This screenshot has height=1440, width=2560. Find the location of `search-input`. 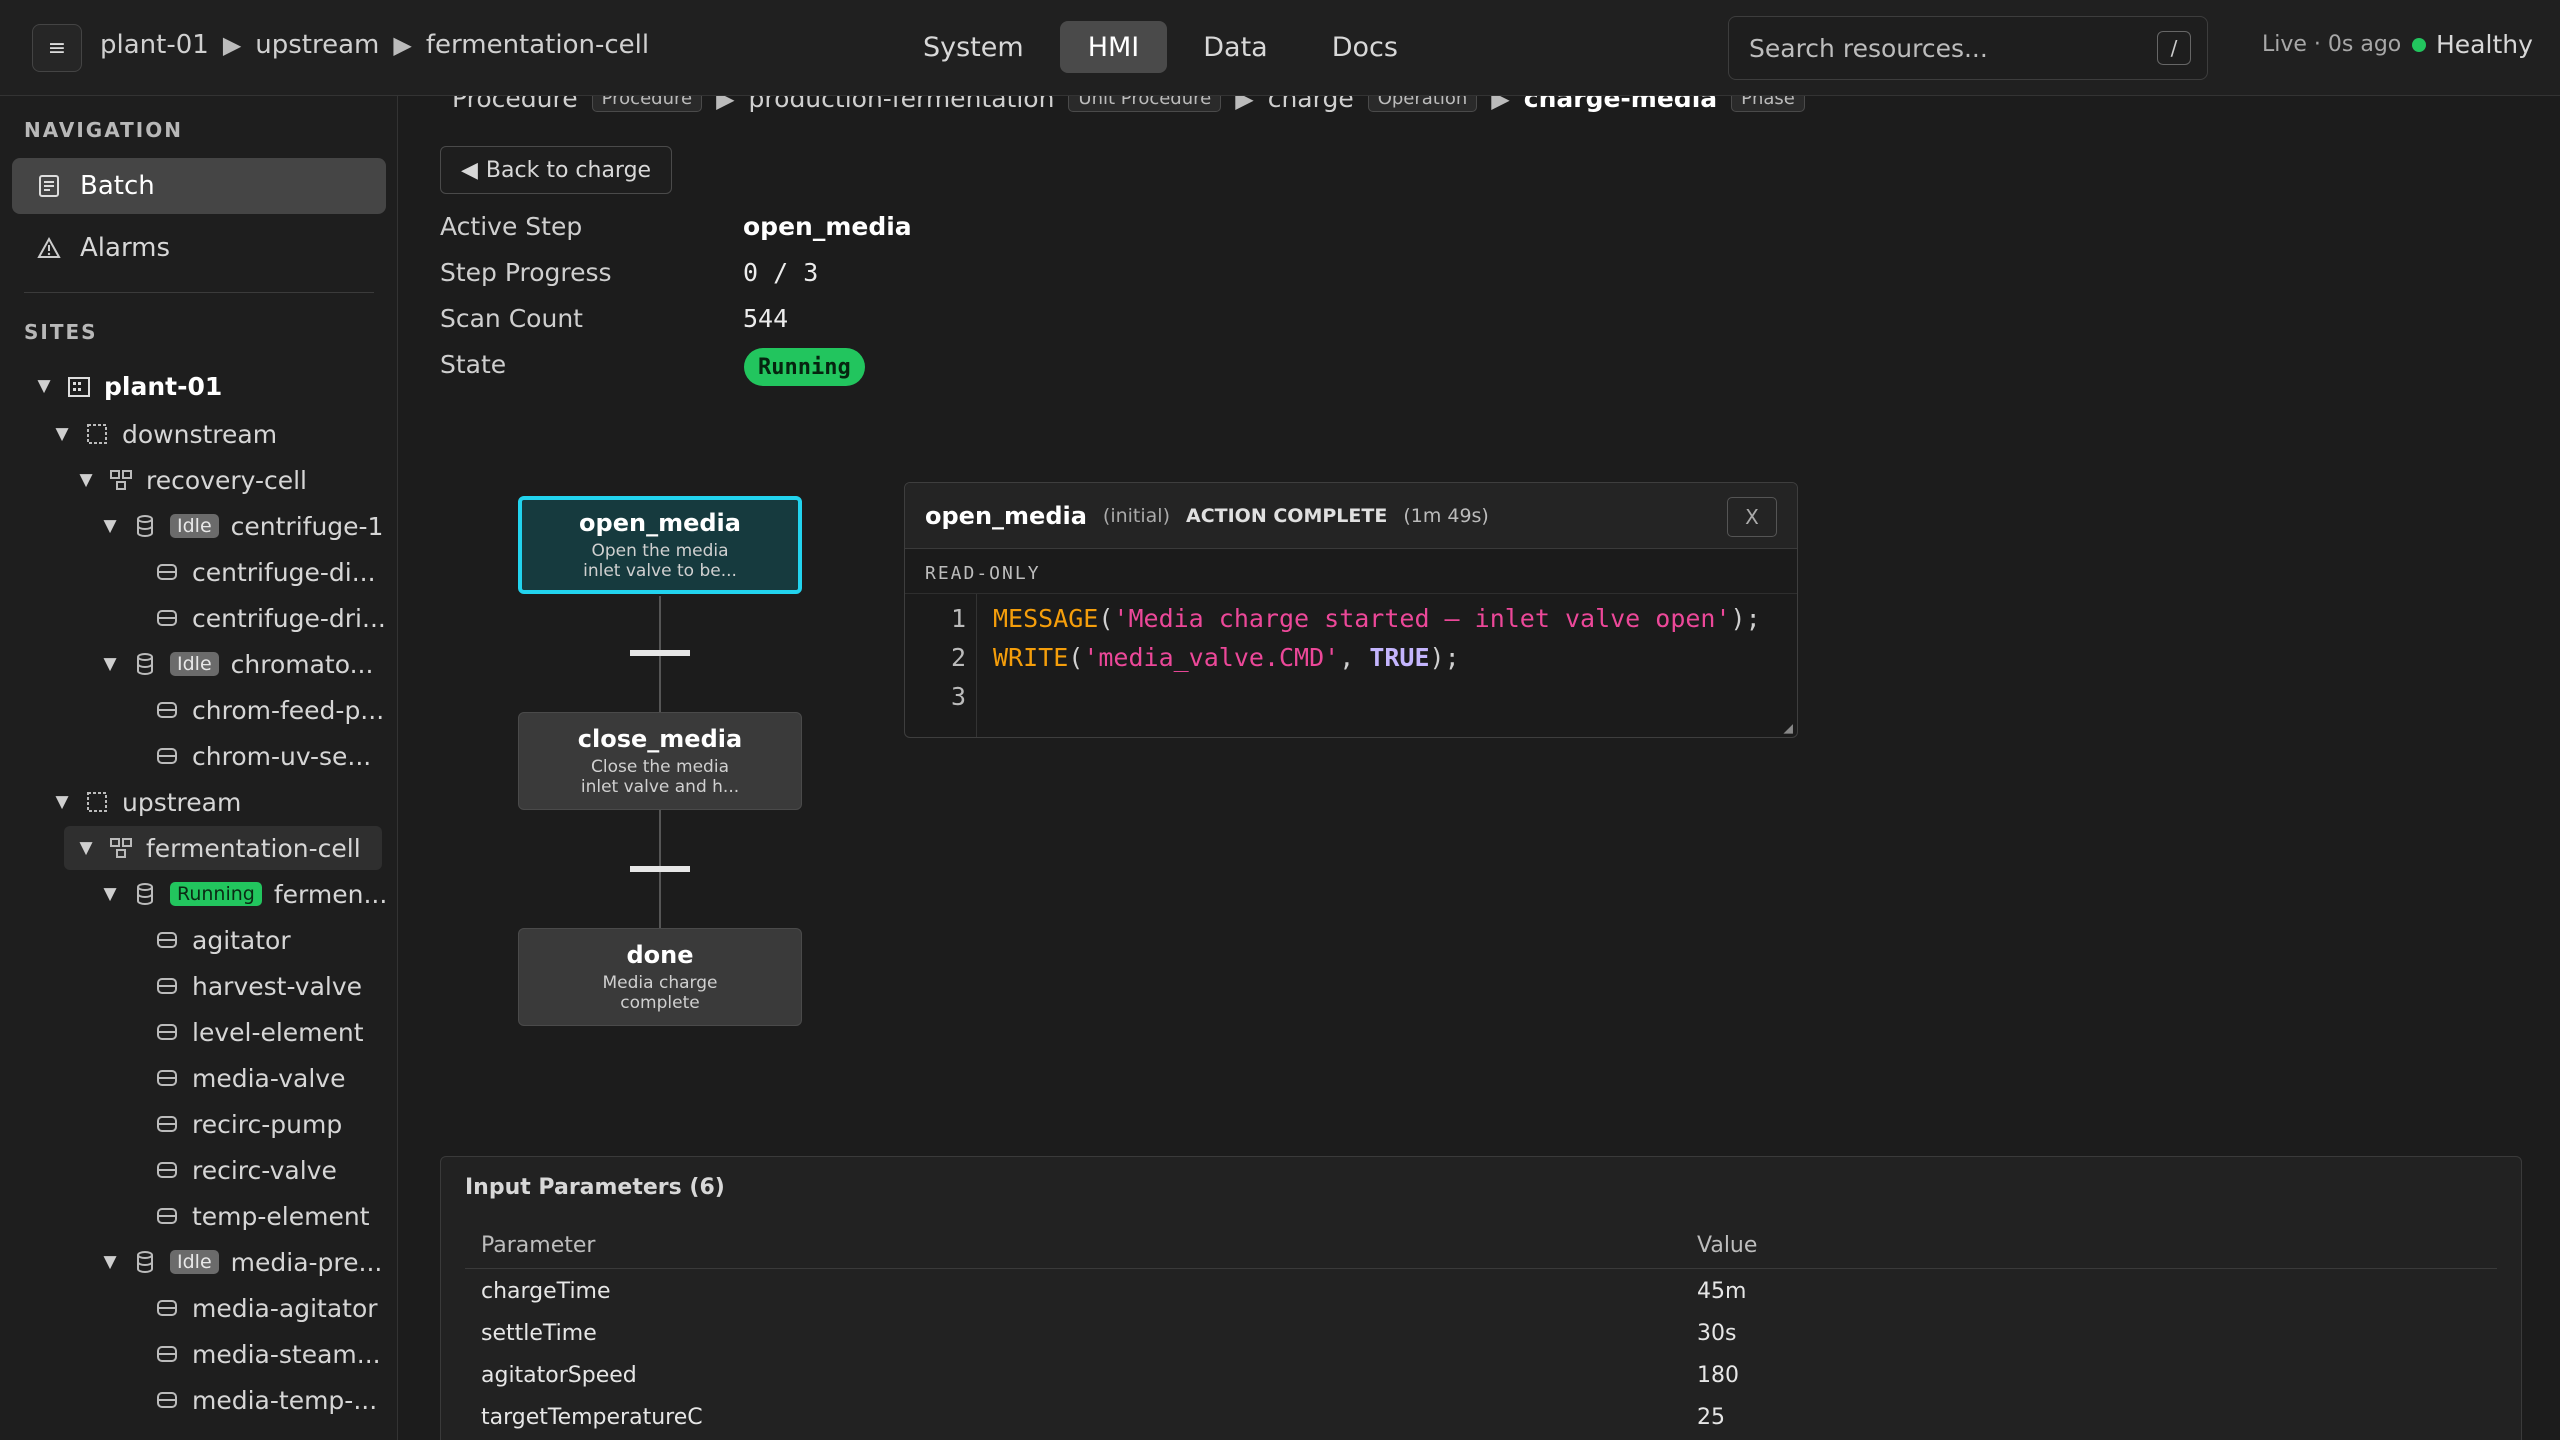

search-input is located at coordinates (1949, 48).